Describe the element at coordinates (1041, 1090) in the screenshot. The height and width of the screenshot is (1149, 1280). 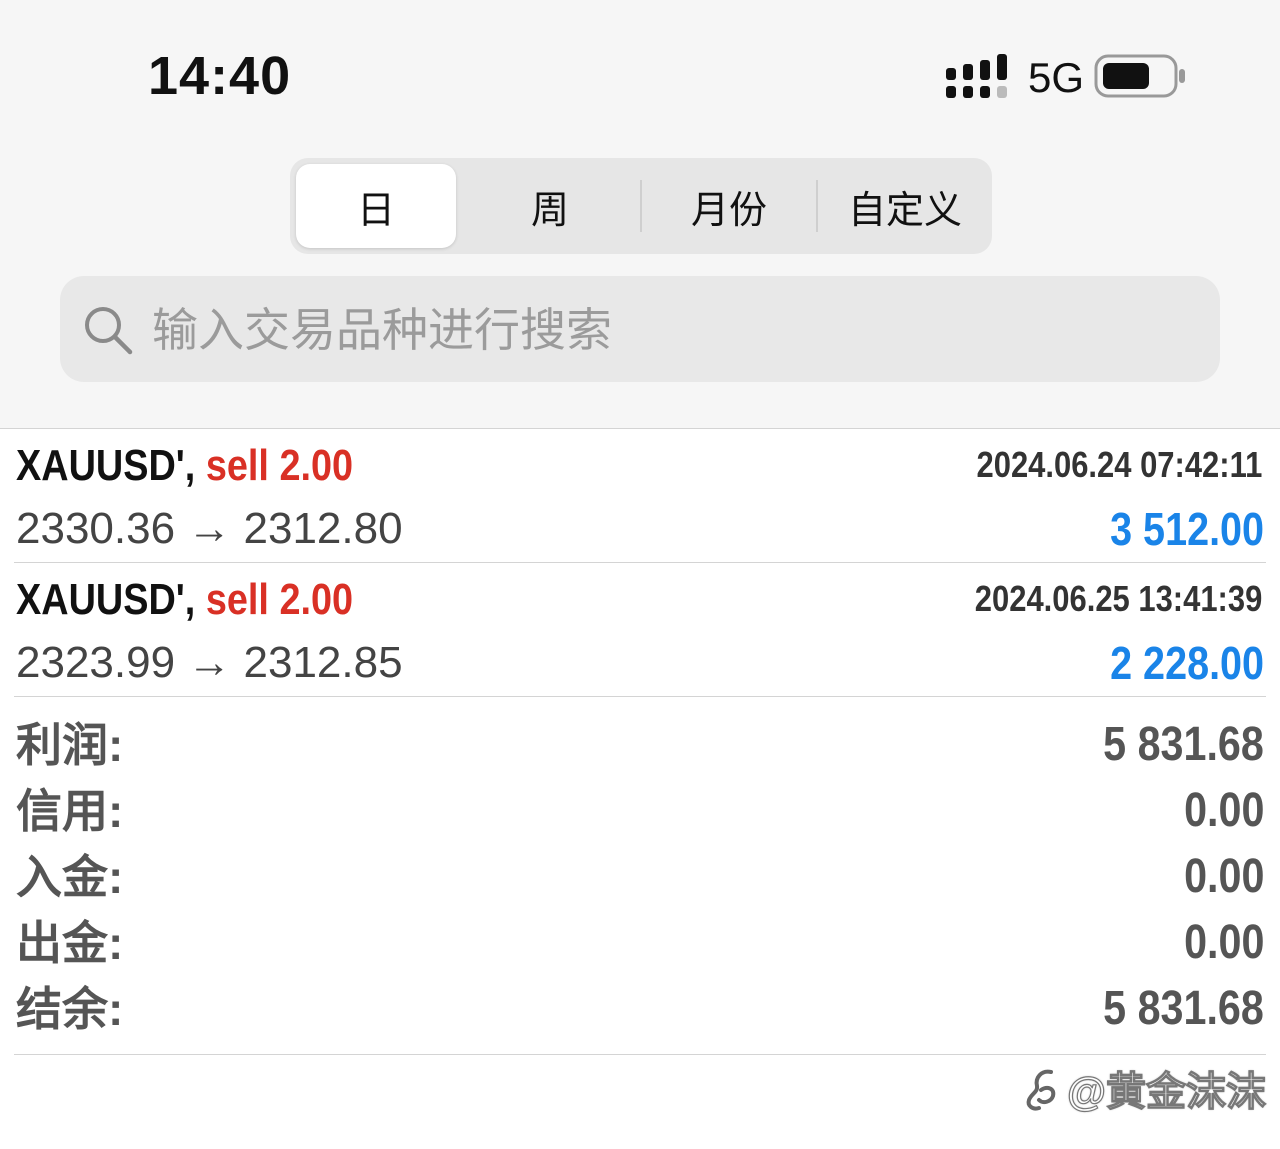
I see `weibo-logo-icon` at that location.